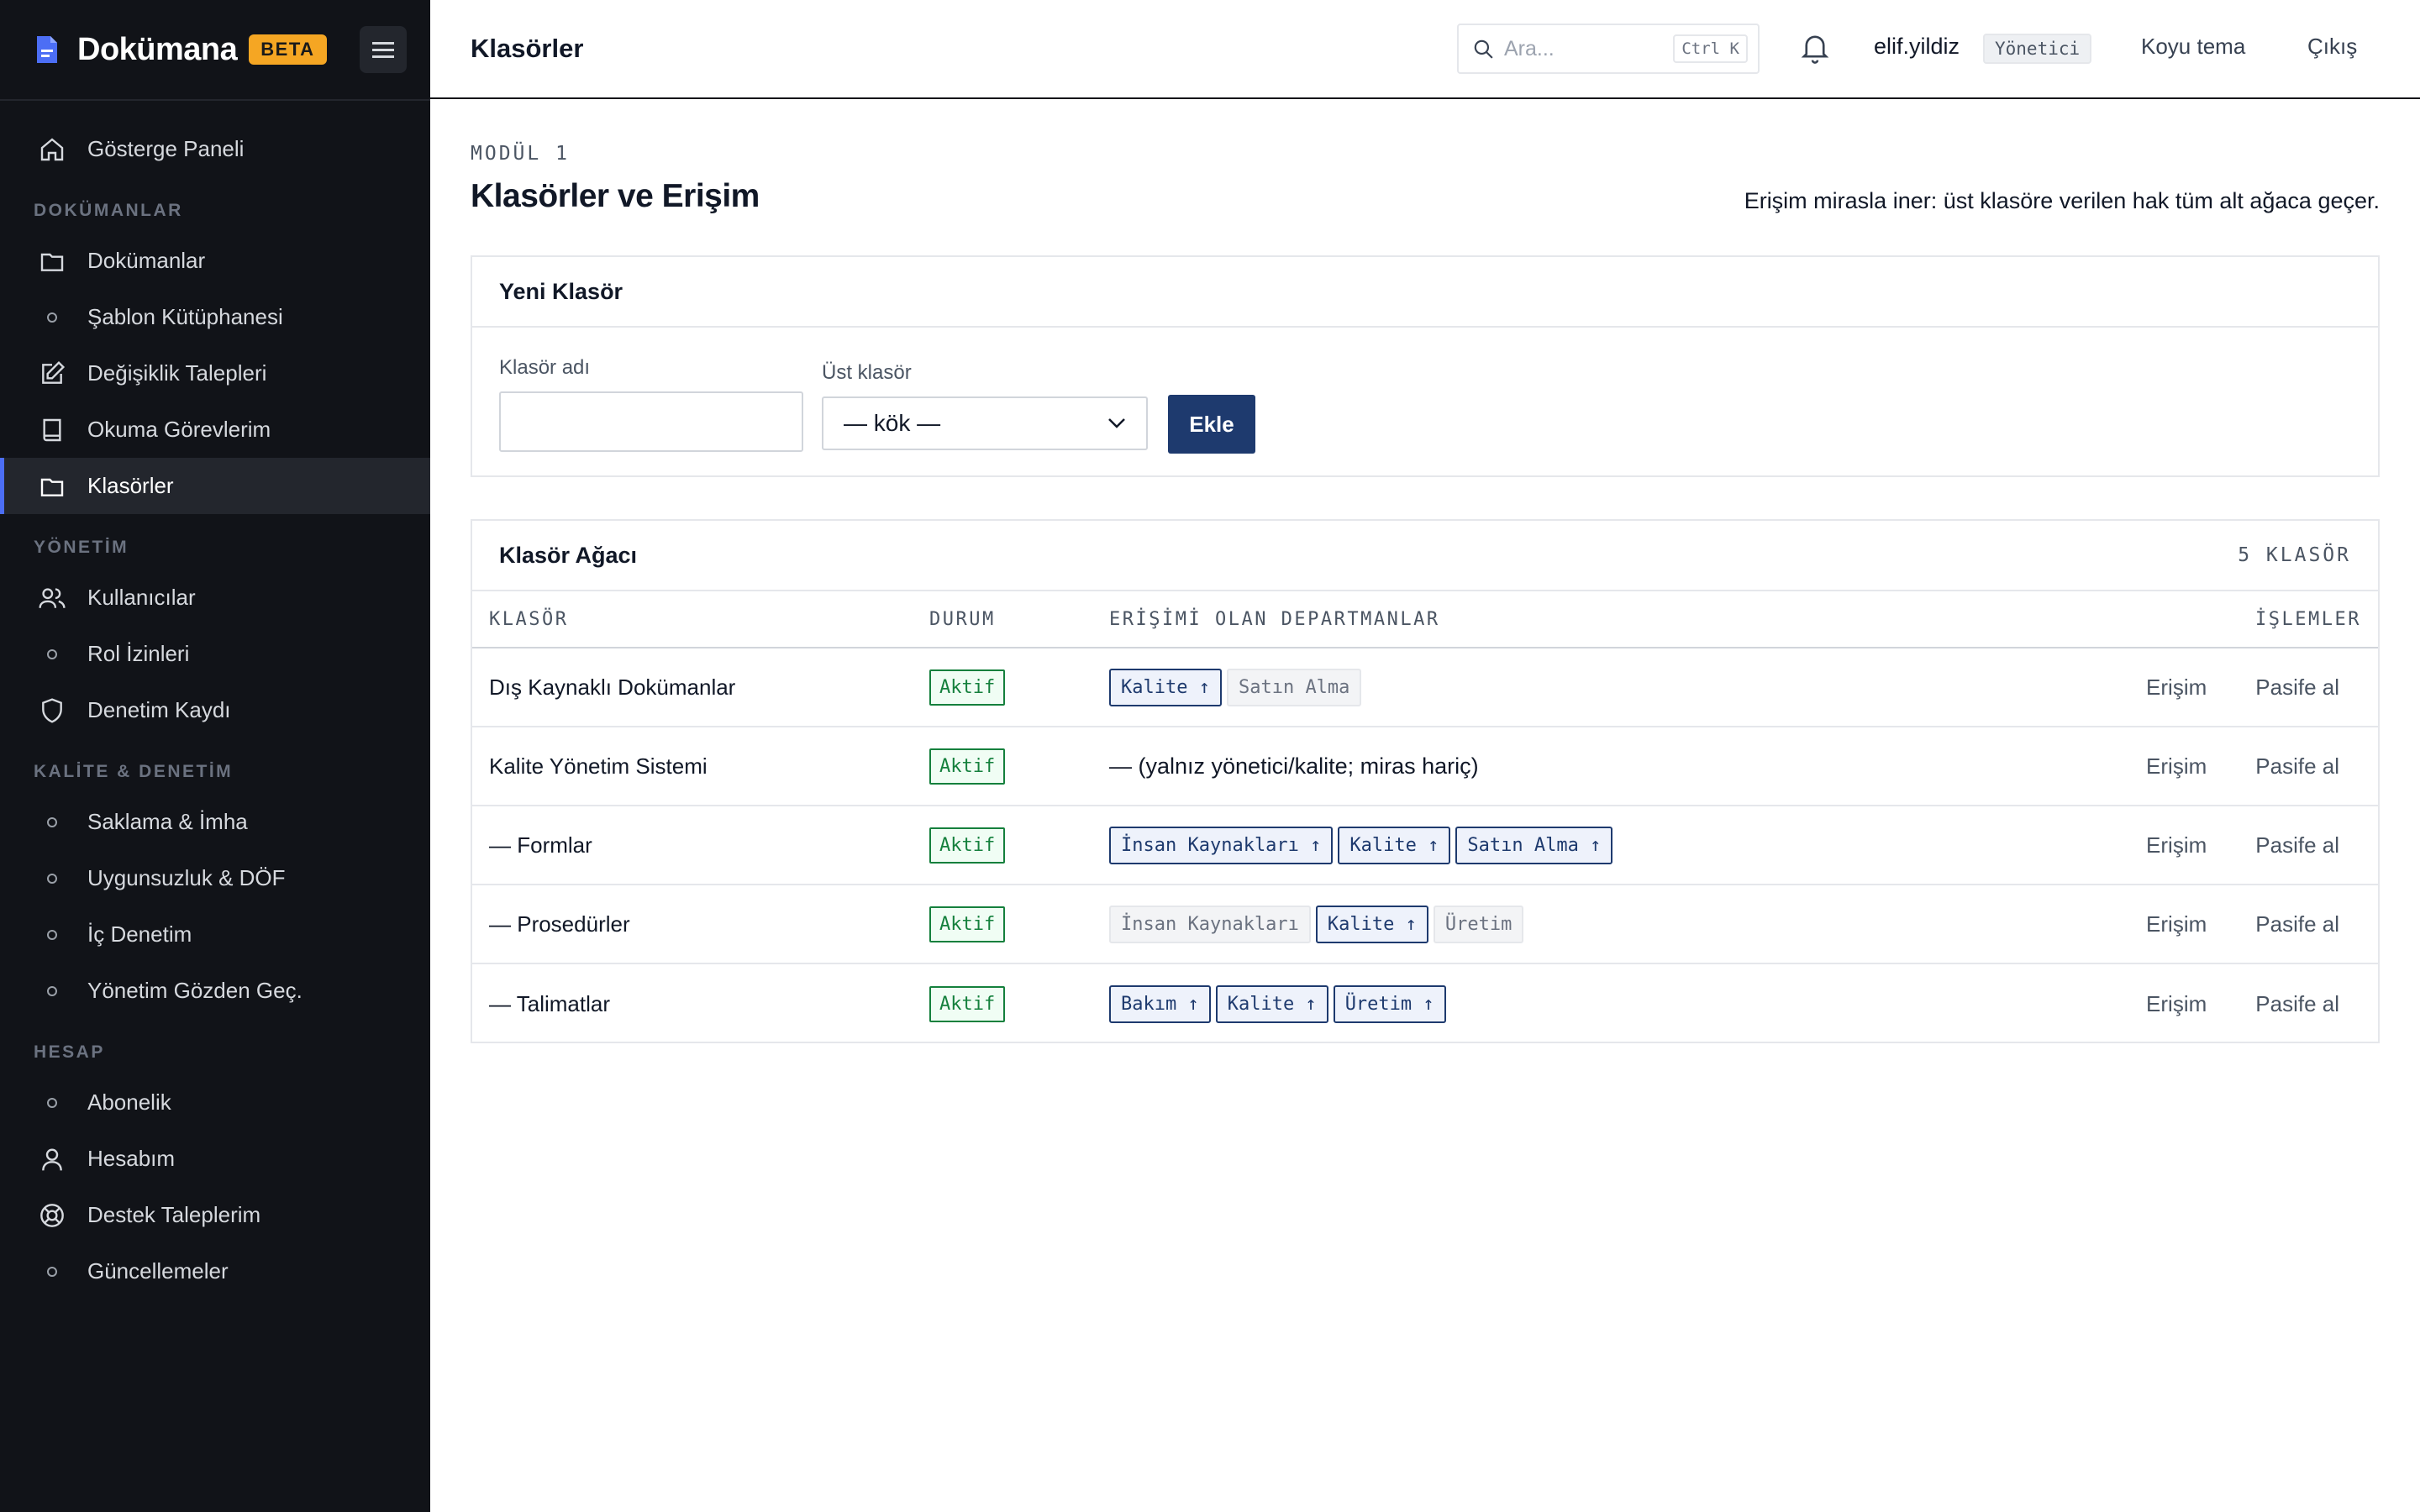  What do you see at coordinates (215, 430) in the screenshot?
I see `sidebar-item-reading-tasks: Okuma Görevlerim` at bounding box center [215, 430].